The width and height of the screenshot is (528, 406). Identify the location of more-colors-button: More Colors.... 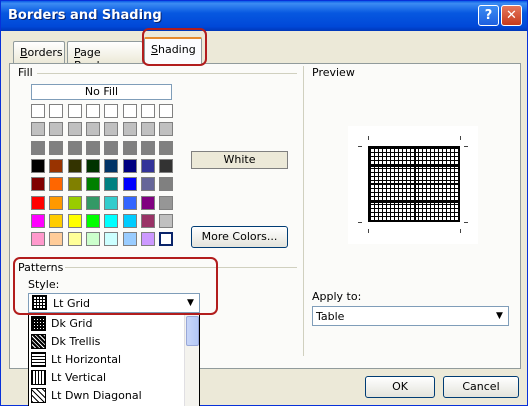
(239, 237).